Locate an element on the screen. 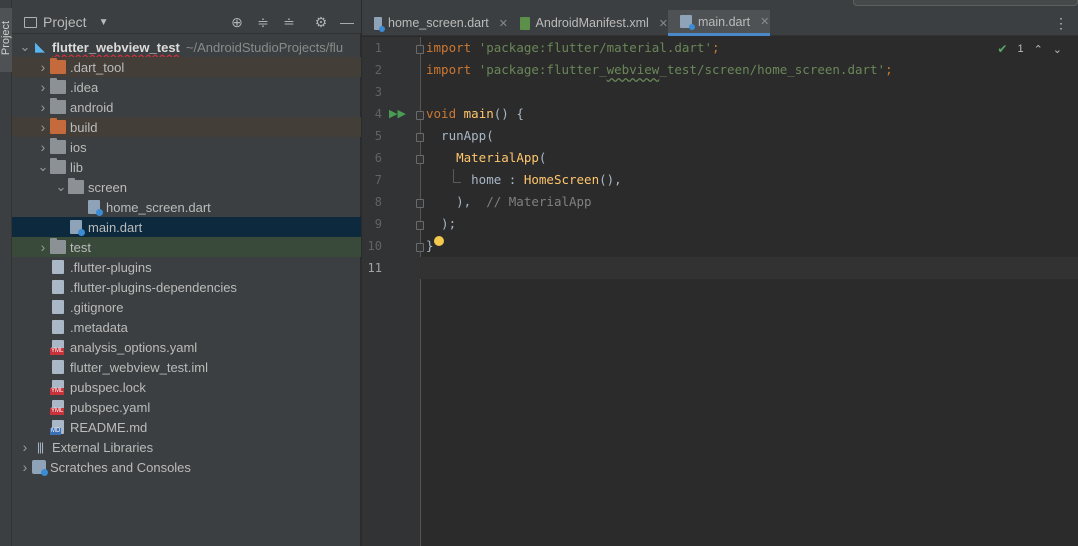 The width and height of the screenshot is (1078, 546). tree-item-label: .idea is located at coordinates (84, 87).